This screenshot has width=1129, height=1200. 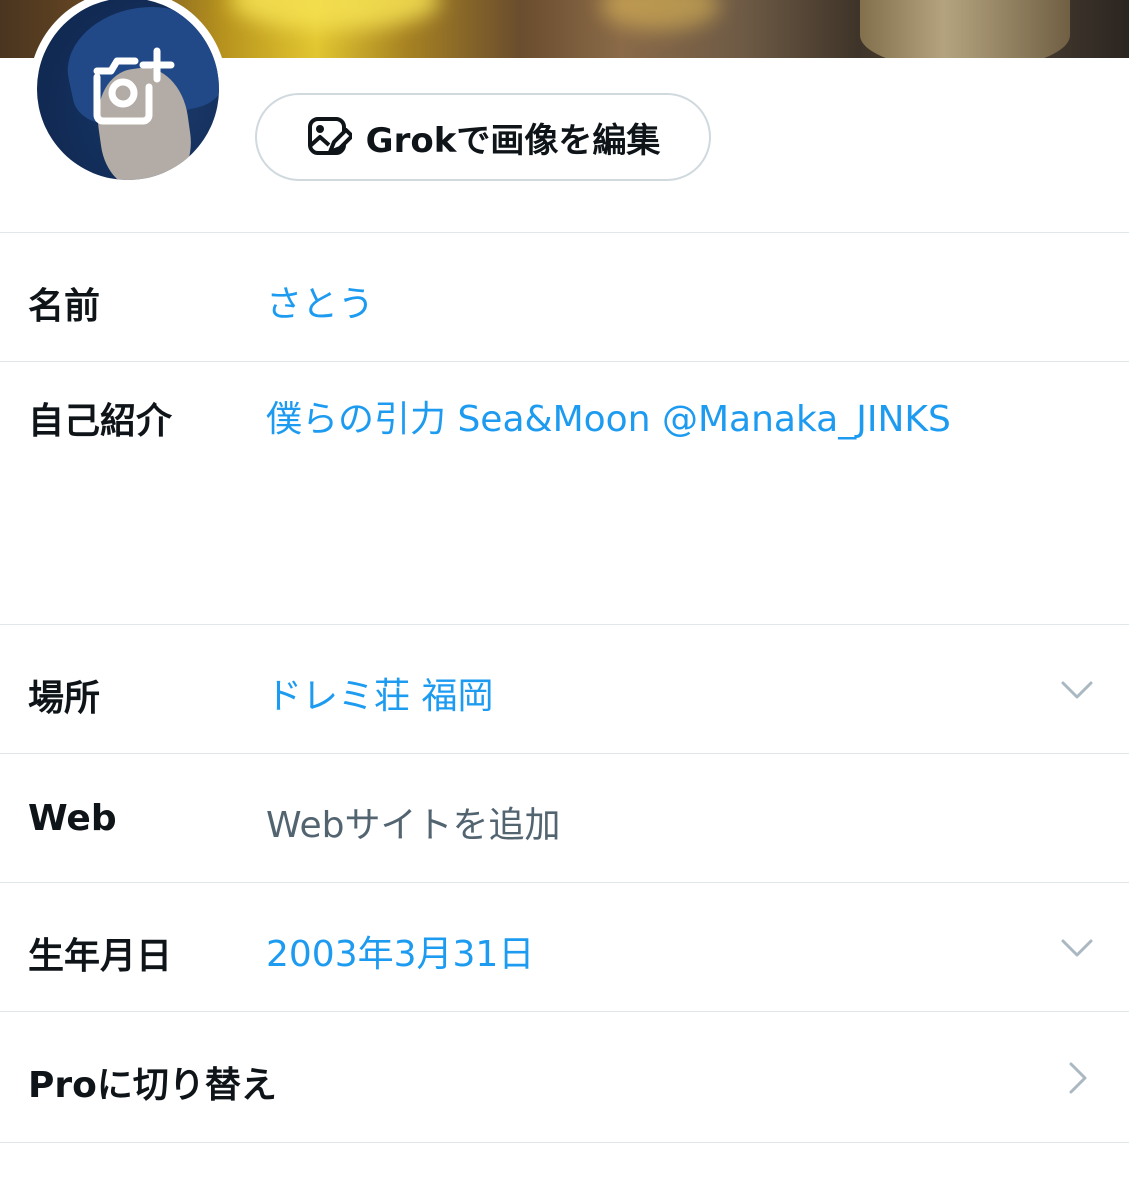 I want to click on name-field: さとう, so click(x=320, y=301).